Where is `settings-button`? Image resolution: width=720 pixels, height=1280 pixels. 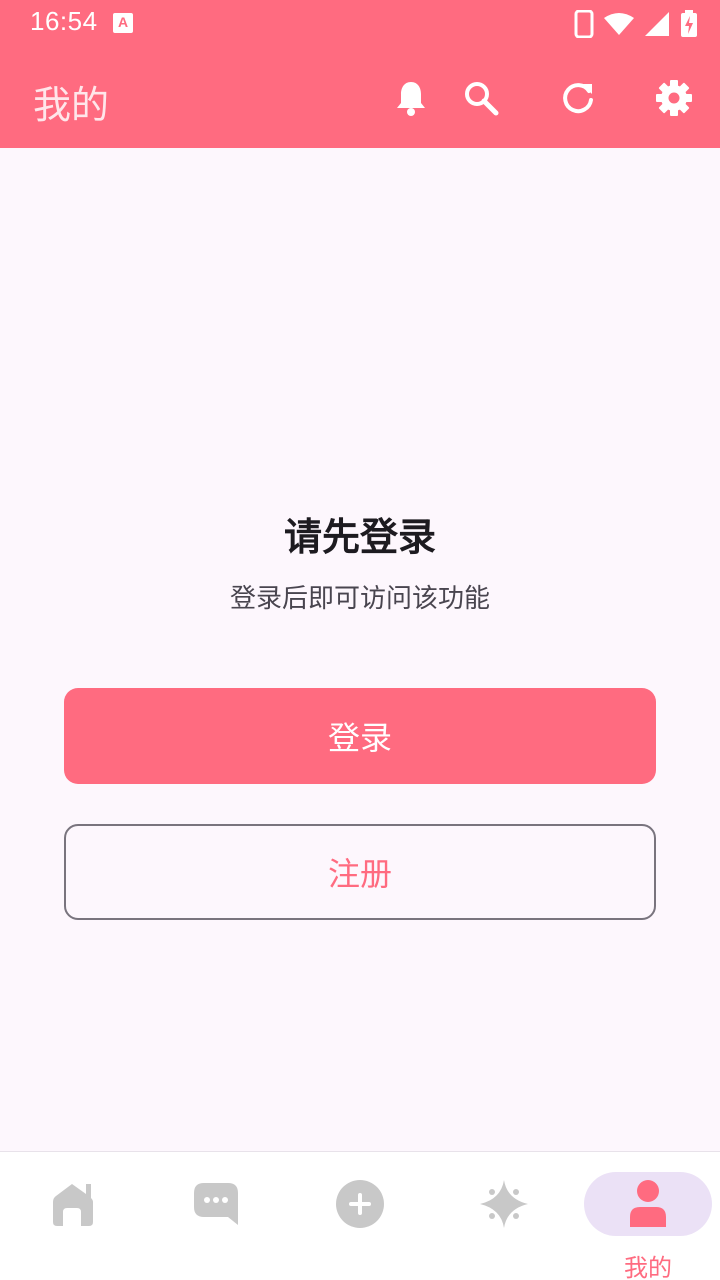
settings-button is located at coordinates (674, 98).